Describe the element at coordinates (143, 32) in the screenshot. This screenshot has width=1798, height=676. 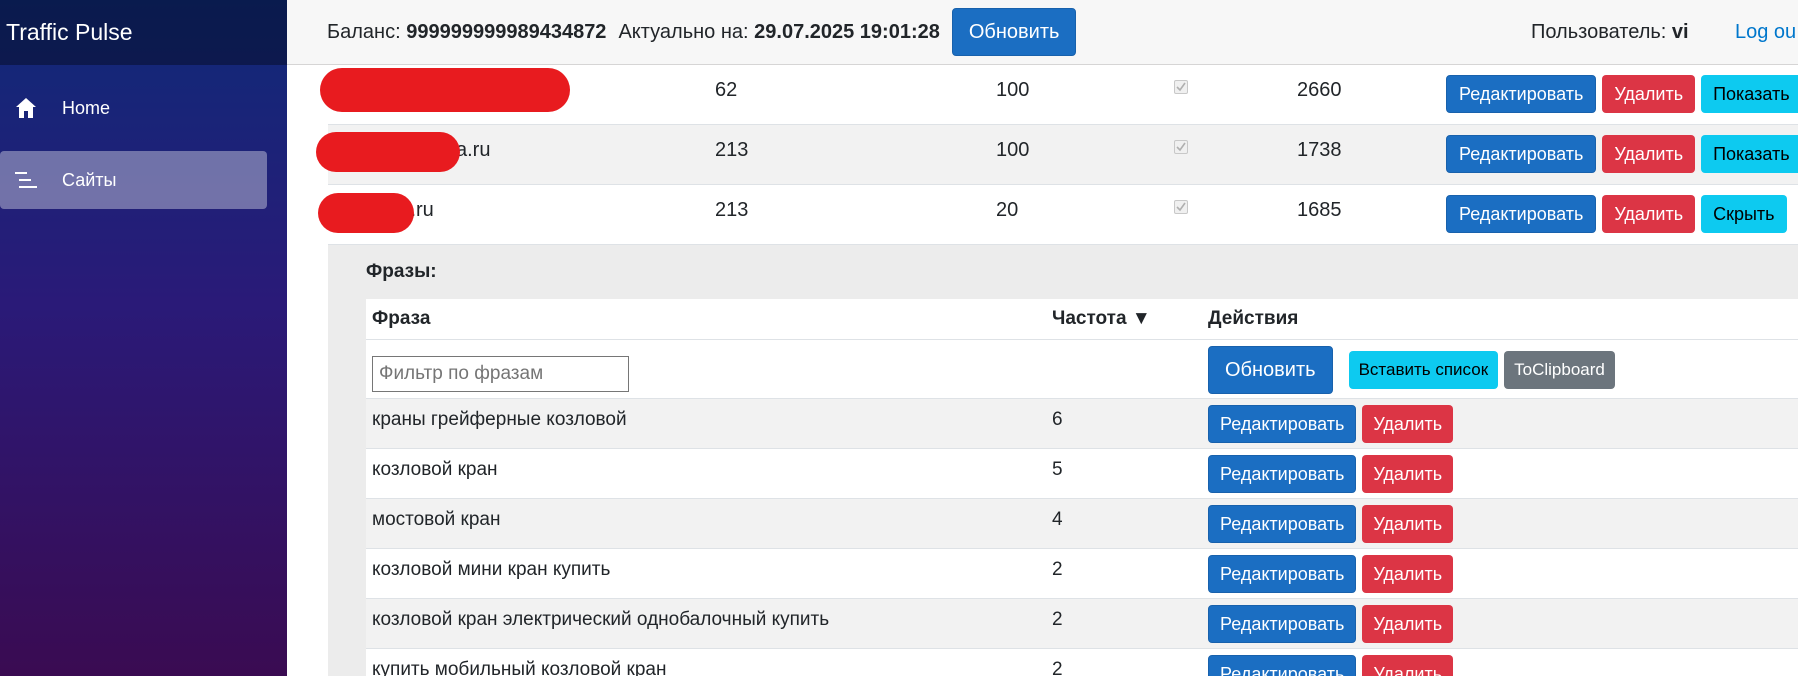
I see `brand-title: Traffic Pulse` at that location.